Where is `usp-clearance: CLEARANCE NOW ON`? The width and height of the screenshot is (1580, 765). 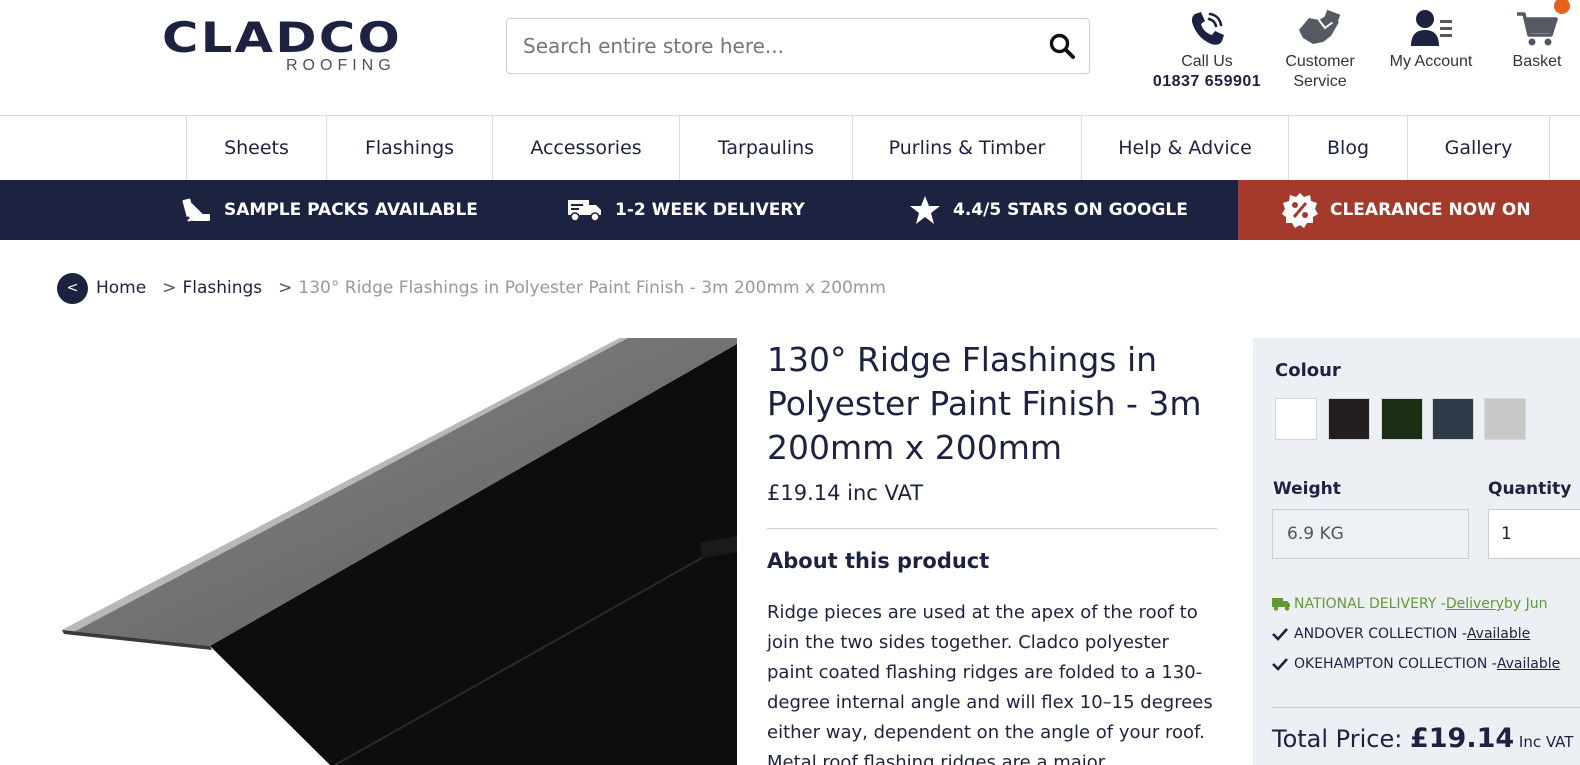 usp-clearance: CLEARANCE NOW ON is located at coordinates (1409, 210).